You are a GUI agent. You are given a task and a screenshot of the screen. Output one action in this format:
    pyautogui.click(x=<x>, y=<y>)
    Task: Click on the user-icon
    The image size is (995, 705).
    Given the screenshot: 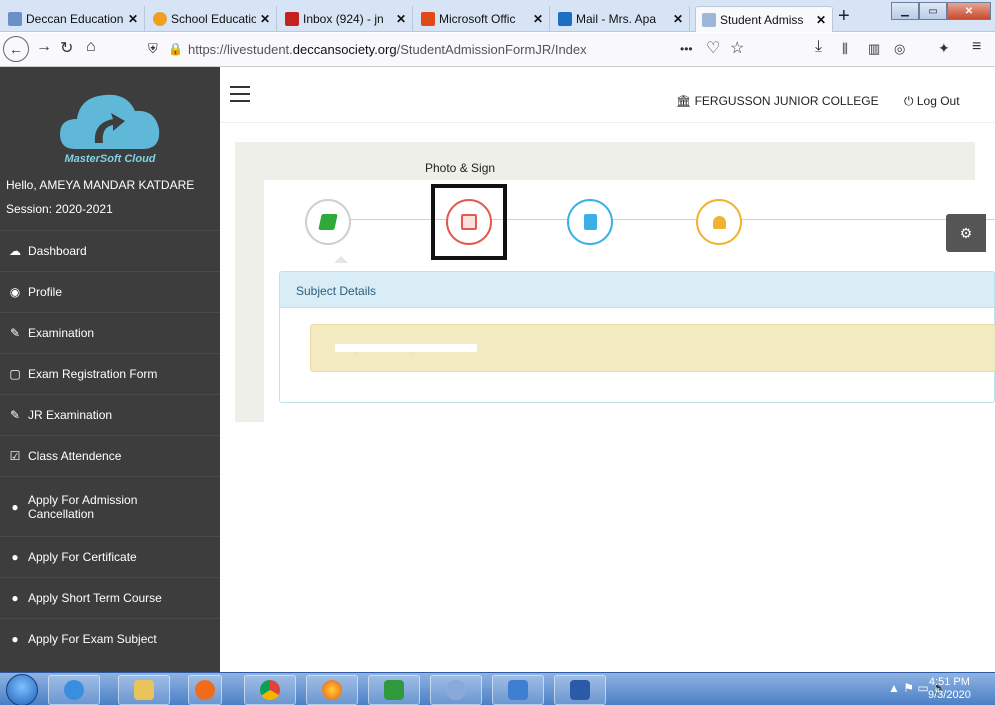 What is the action you would take?
    pyautogui.click(x=719, y=222)
    